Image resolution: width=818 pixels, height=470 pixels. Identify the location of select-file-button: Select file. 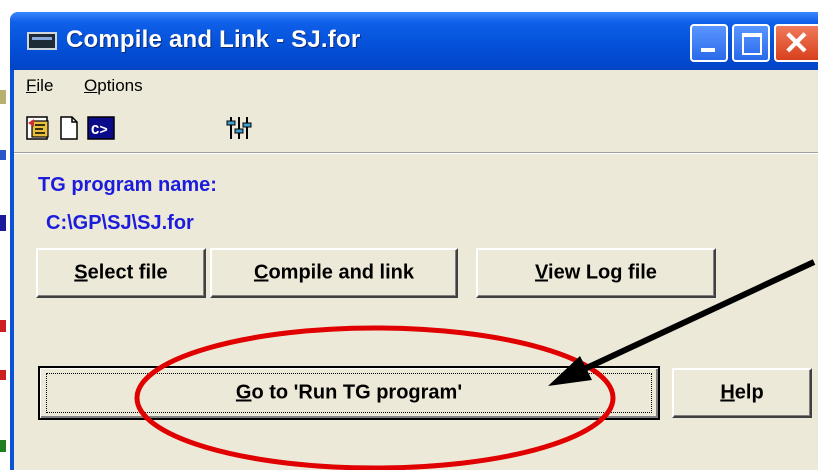
(121, 273).